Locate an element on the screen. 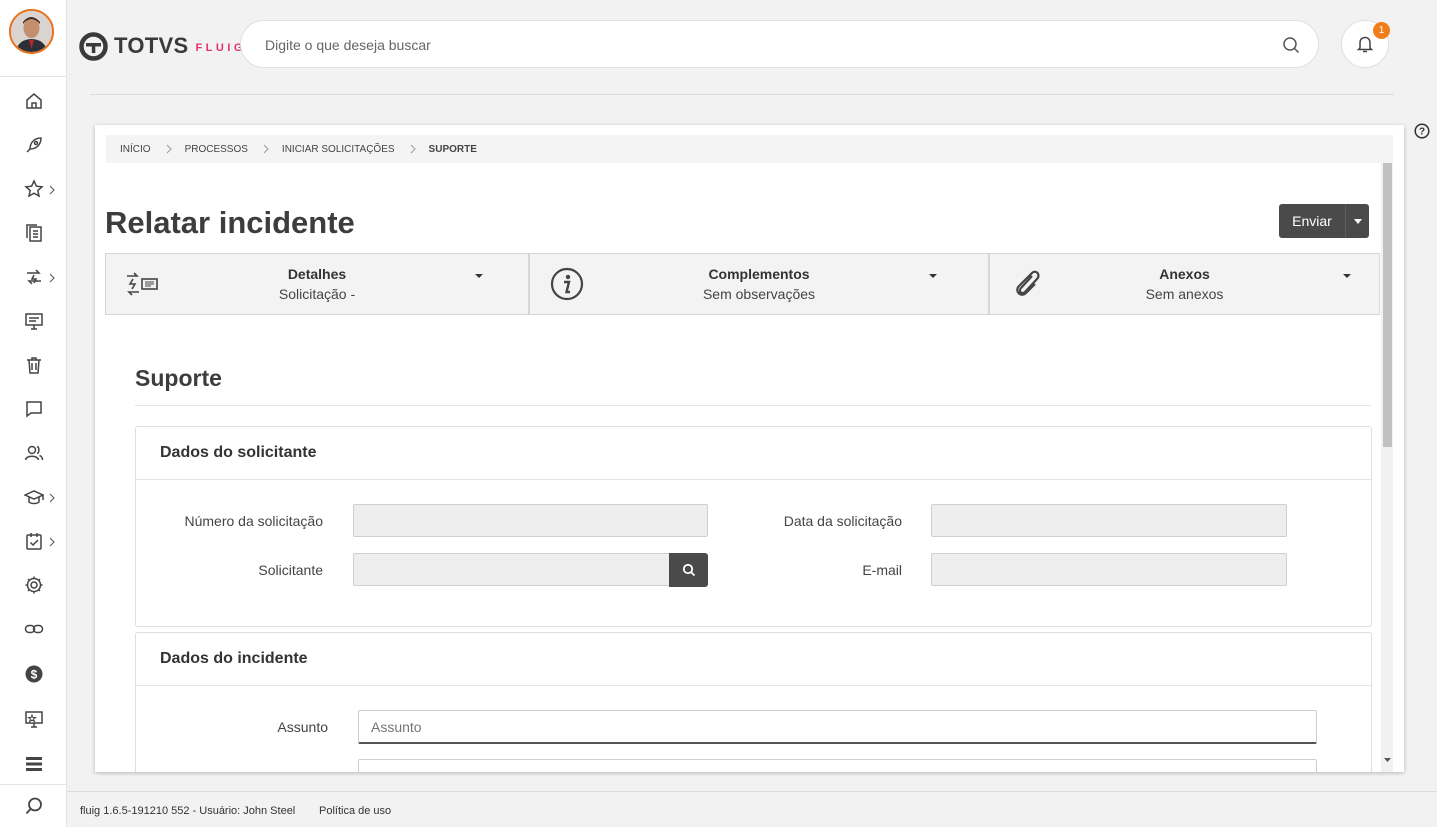 This screenshot has width=1437, height=827. tab-complements-title: Complementos is located at coordinates (759, 274).